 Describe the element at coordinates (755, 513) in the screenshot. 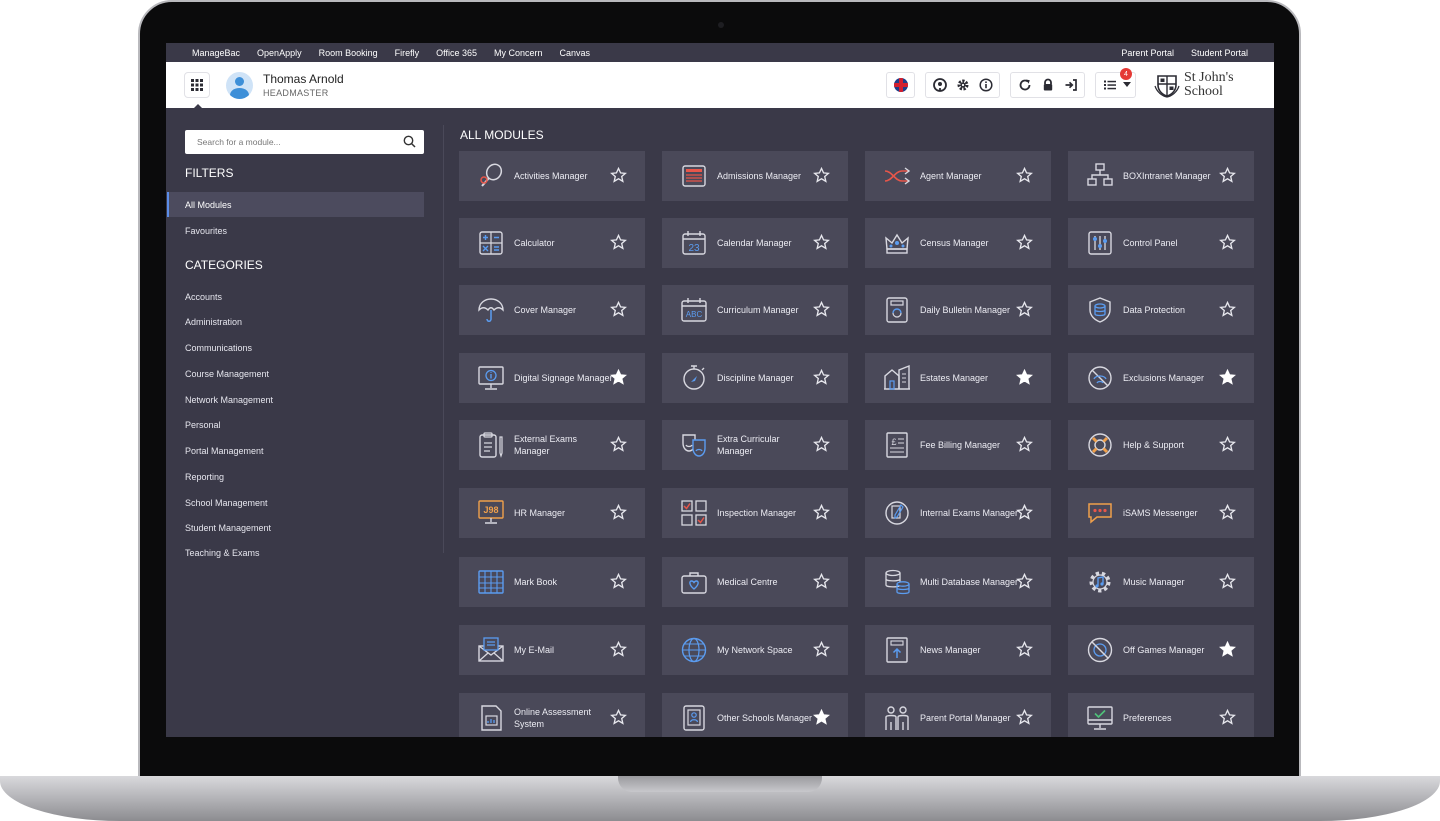

I see `module-tile-inspection-manager: Inspection Manager` at that location.